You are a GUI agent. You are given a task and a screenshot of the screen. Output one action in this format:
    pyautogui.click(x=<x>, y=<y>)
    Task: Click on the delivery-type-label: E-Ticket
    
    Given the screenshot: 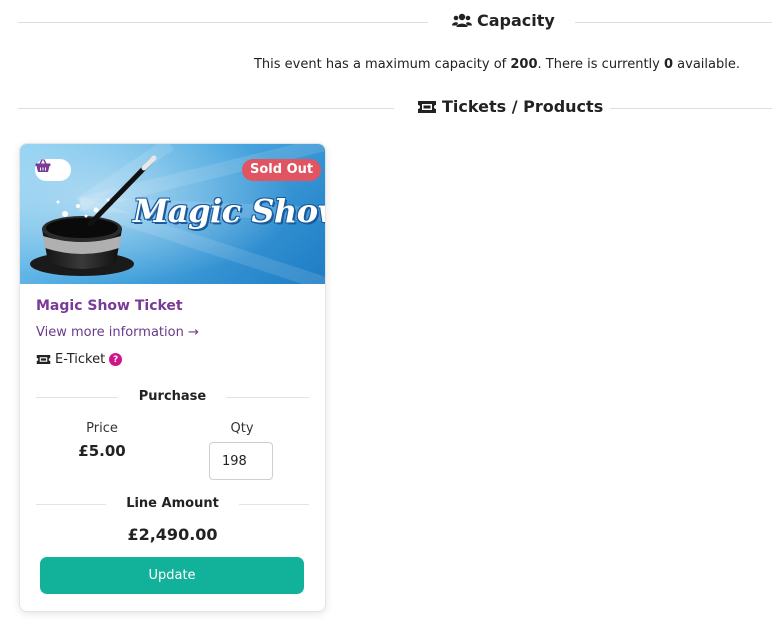 What is the action you would take?
    pyautogui.click(x=80, y=359)
    